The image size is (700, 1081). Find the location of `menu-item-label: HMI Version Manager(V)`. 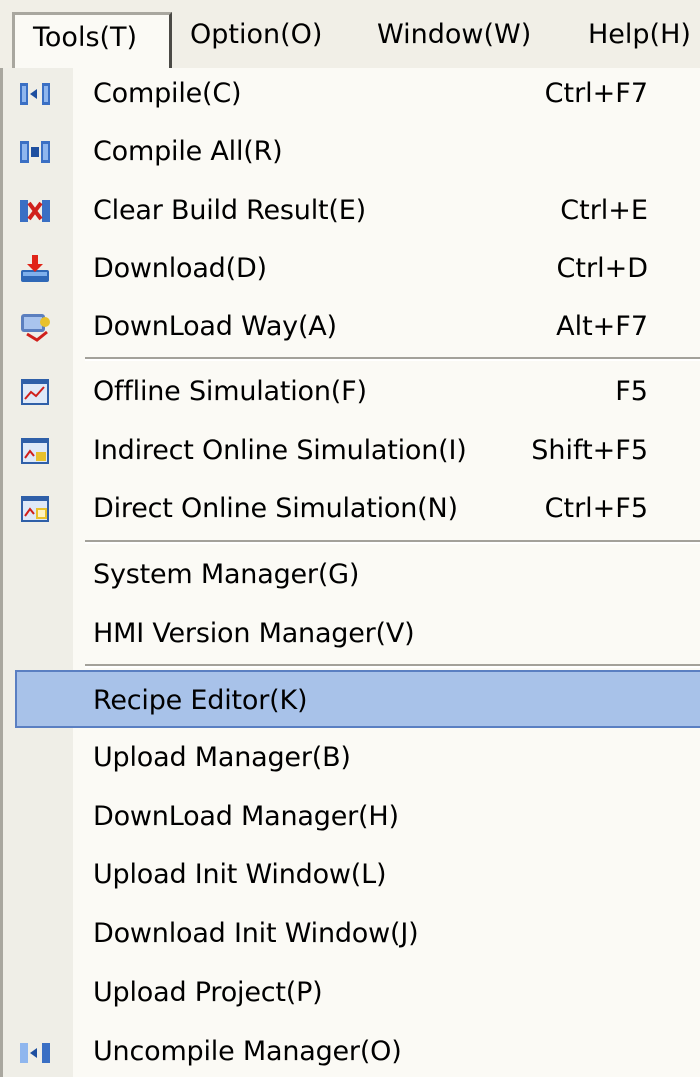

menu-item-label: HMI Version Manager(V) is located at coordinates (254, 633).